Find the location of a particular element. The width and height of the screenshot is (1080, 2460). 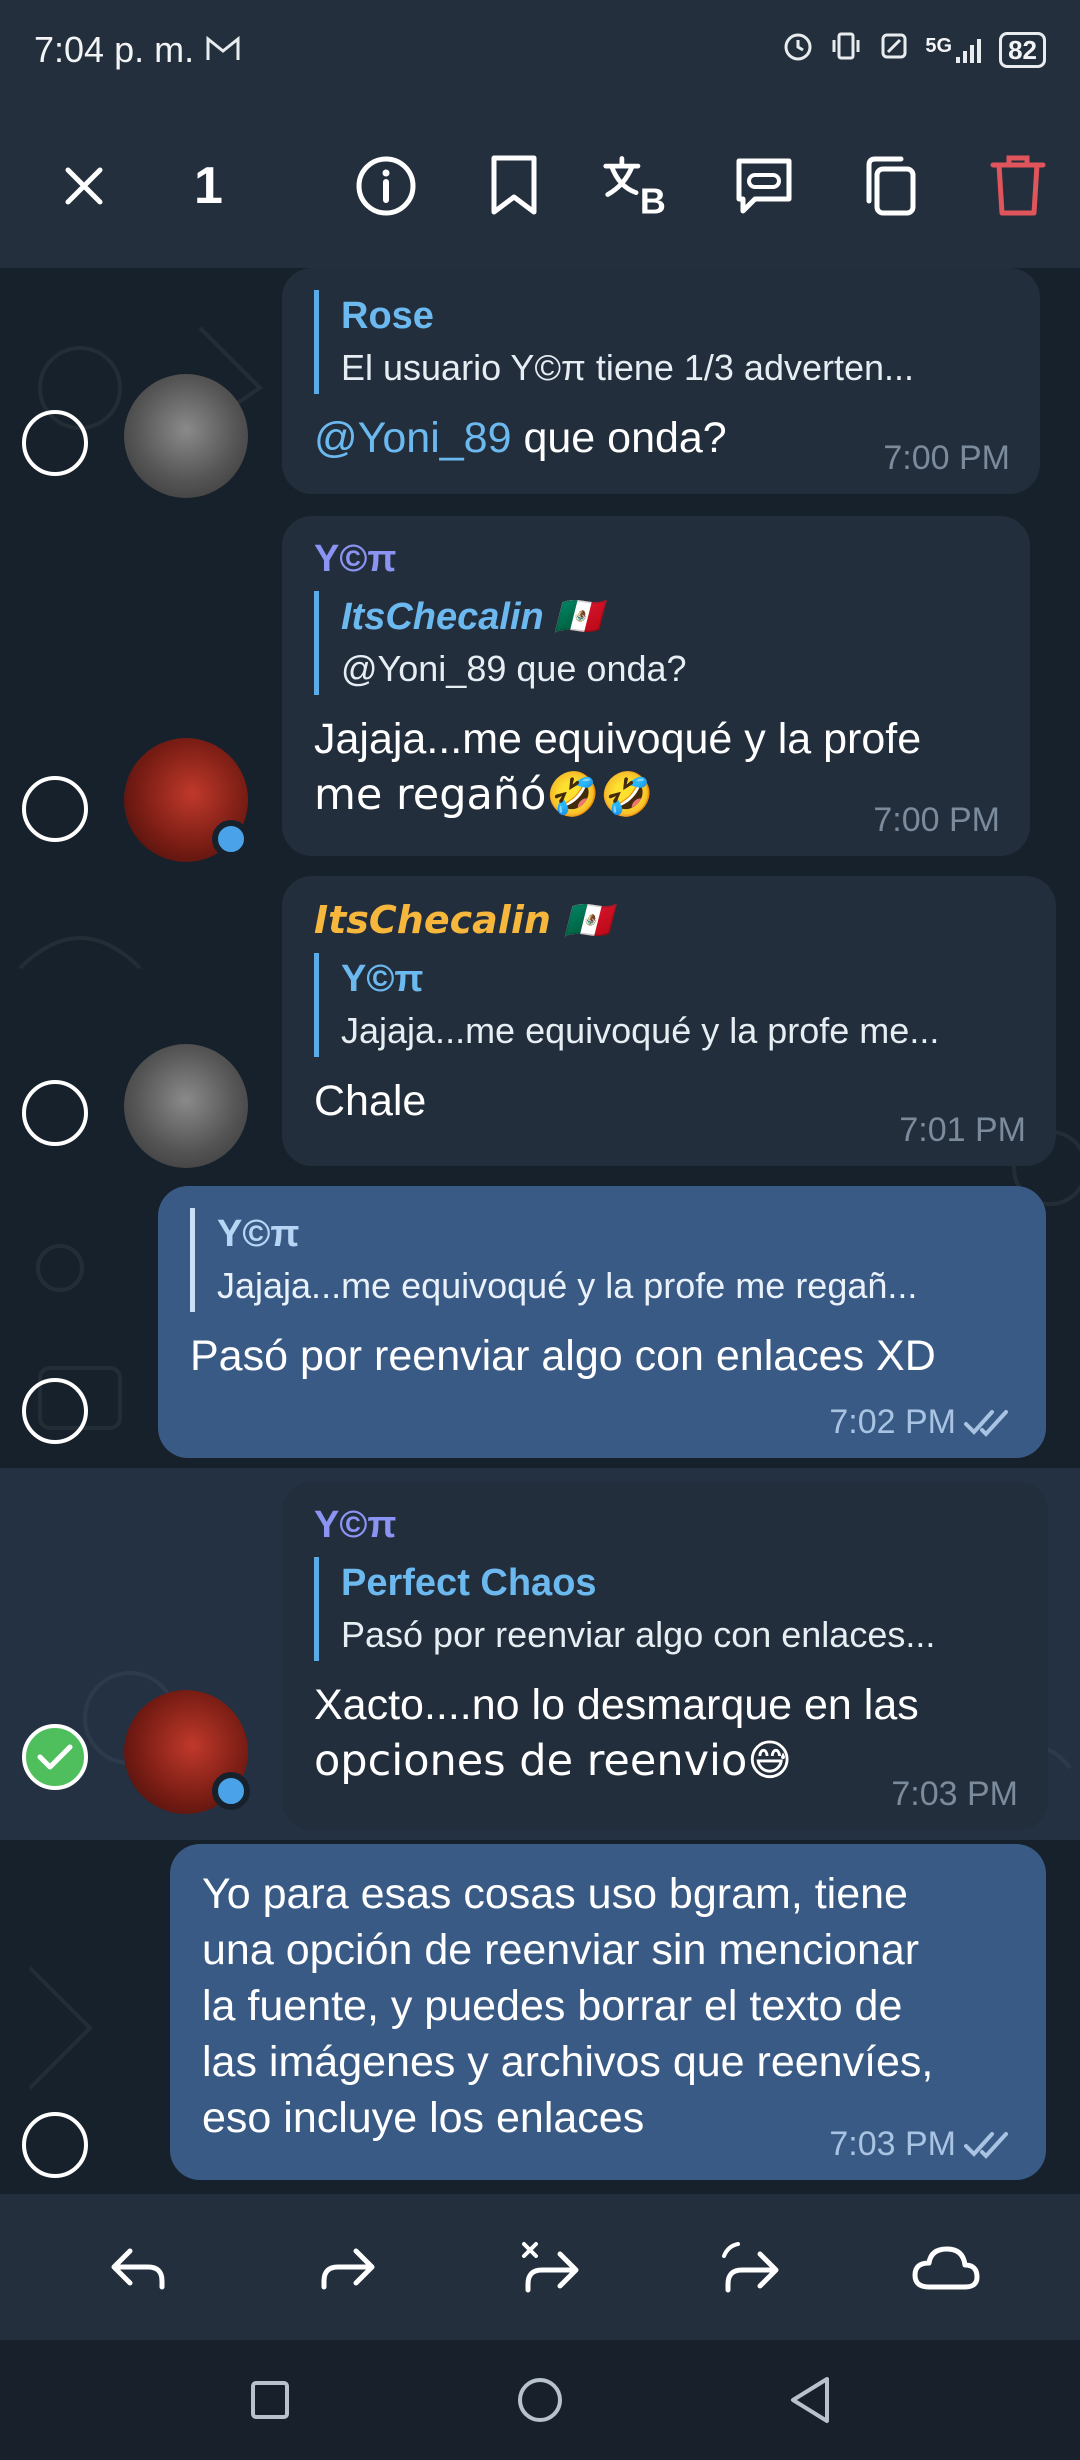

message-action-bar is located at coordinates (540, 2267).